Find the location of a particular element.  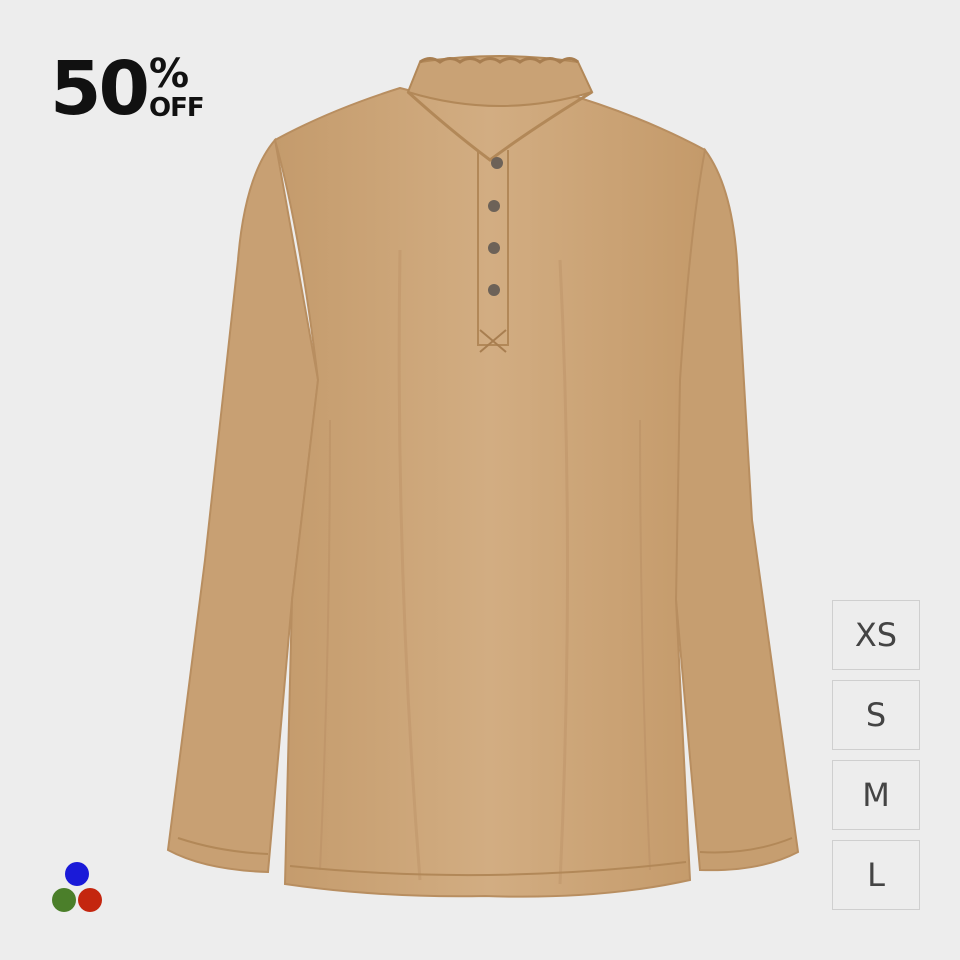

size-button-s: S is located at coordinates (876, 715).